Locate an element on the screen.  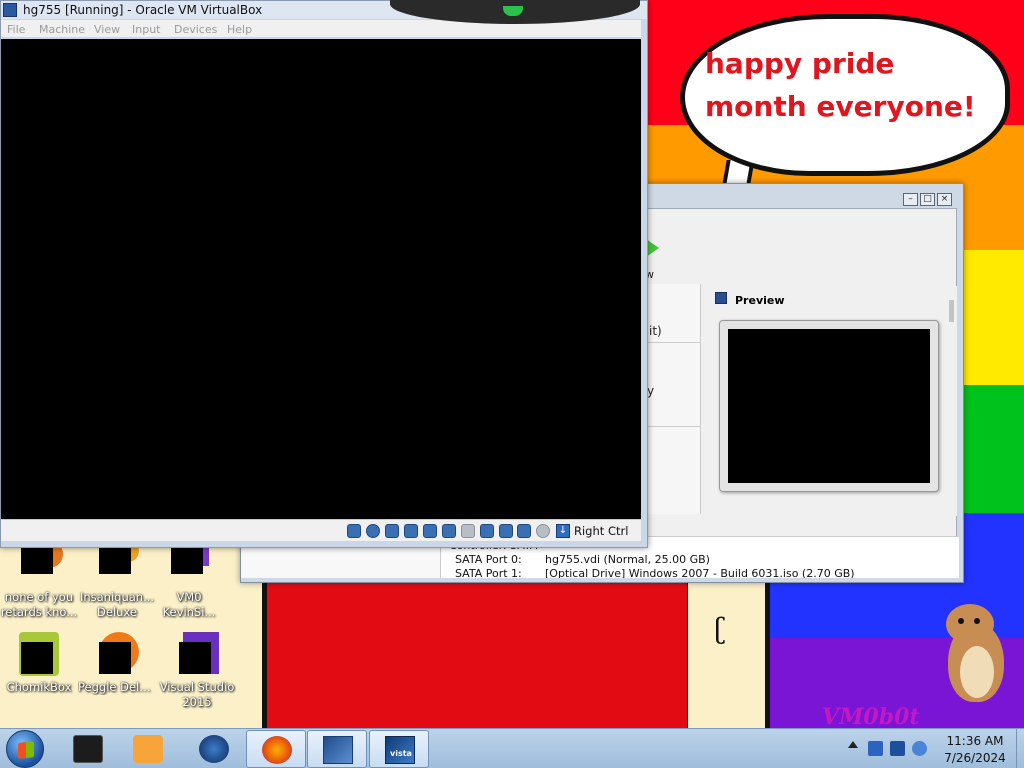
taskbar-firefox is located at coordinates (276, 749).